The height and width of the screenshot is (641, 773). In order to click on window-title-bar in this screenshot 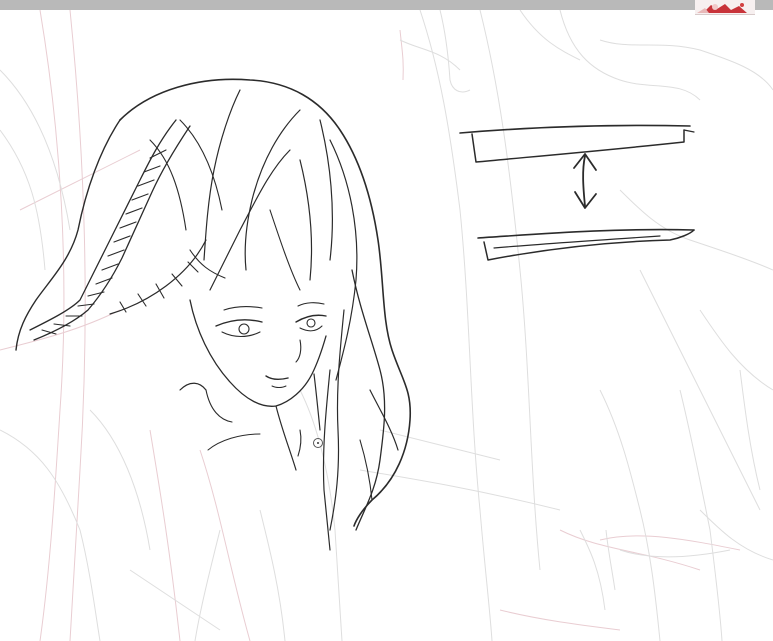, I will do `click(386, 5)`.